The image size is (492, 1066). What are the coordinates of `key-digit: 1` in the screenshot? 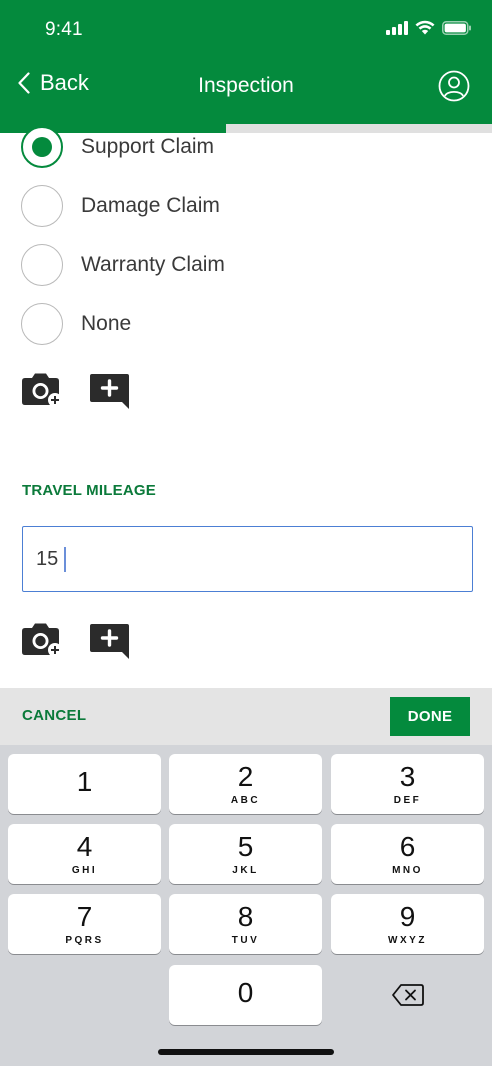 It's located at (84, 781).